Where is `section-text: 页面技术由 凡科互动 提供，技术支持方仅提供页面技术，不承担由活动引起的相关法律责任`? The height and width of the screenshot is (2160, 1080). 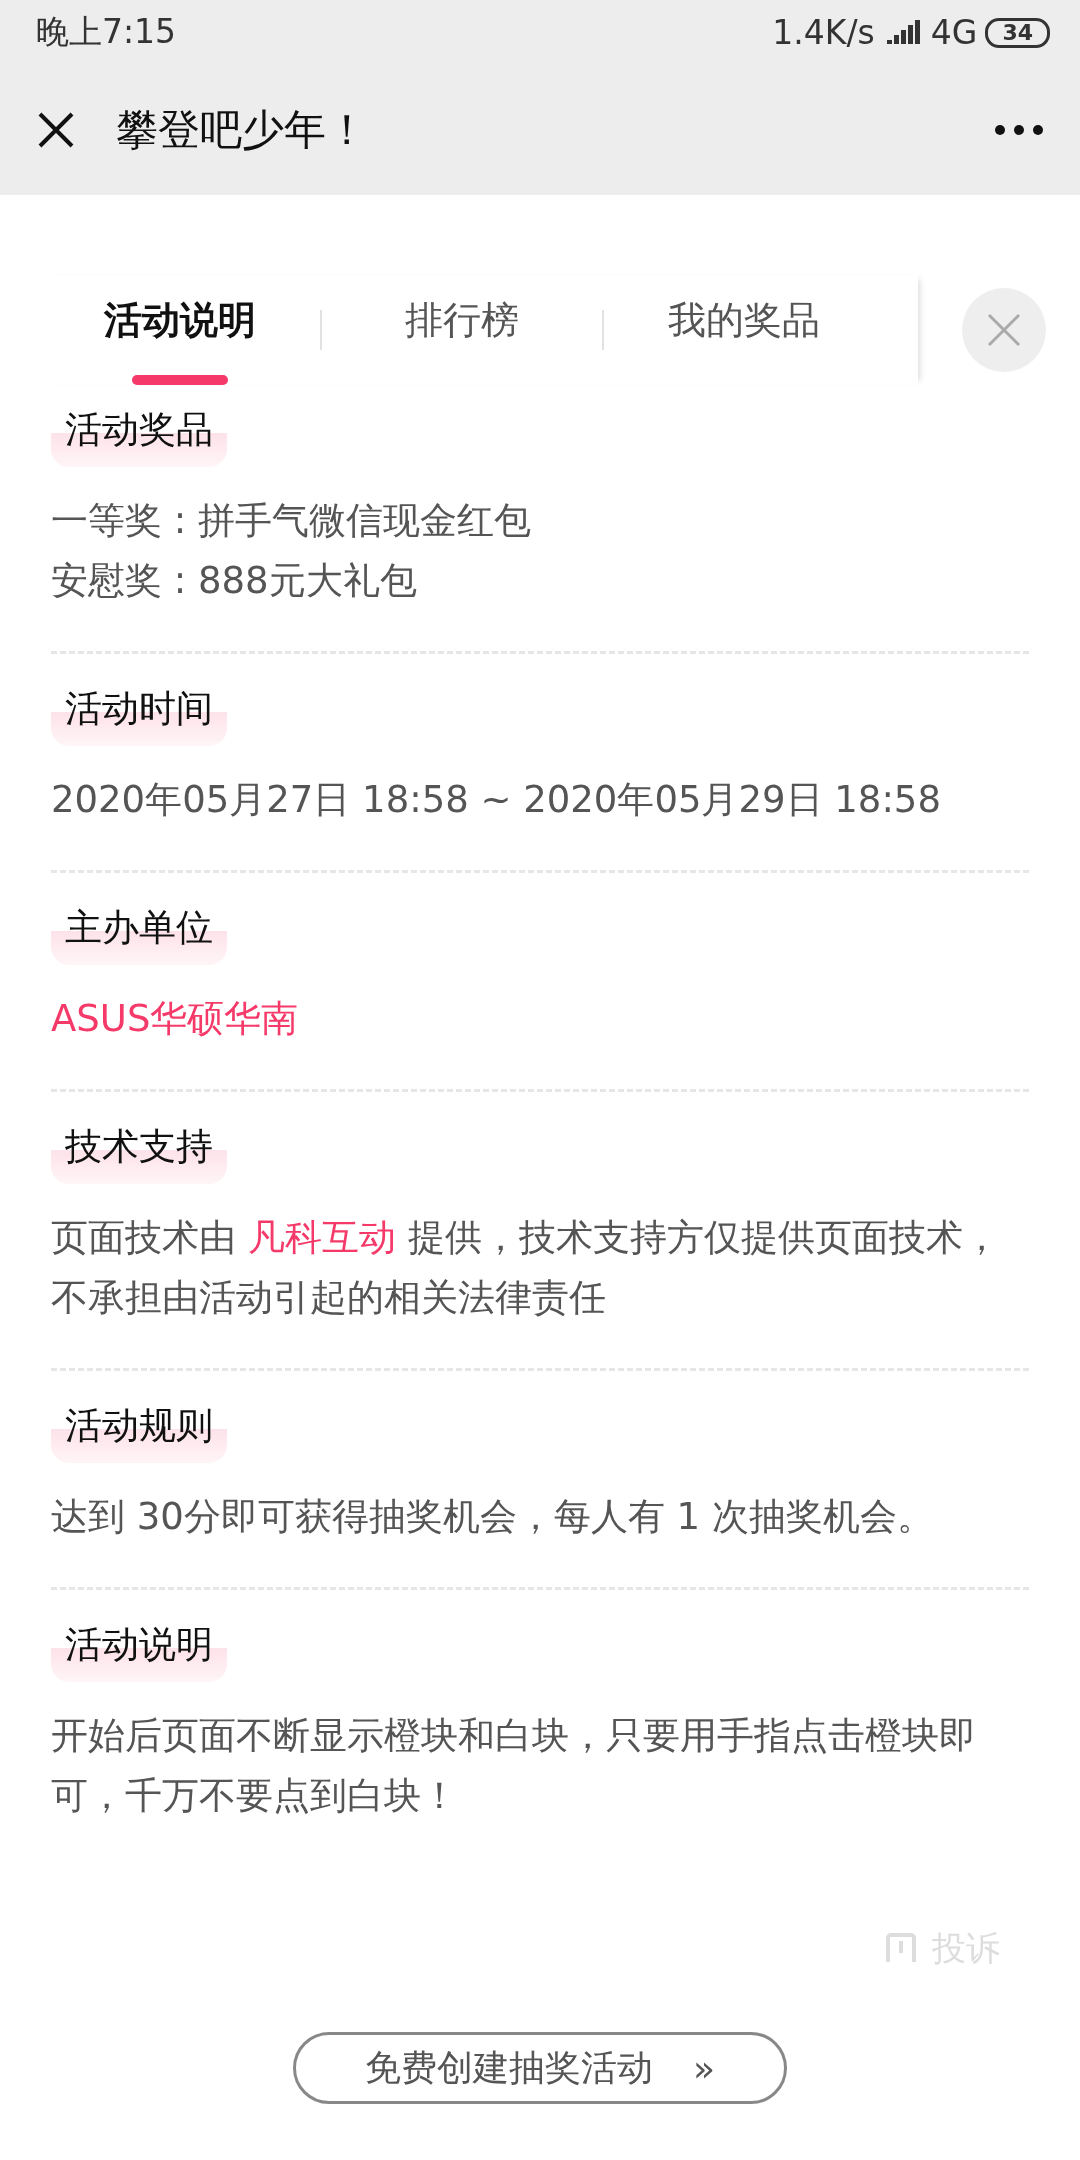 section-text: 页面技术由 凡科互动 提供，技术支持方仅提供页面技术，不承担由活动引起的相关法律责任 is located at coordinates (526, 1268).